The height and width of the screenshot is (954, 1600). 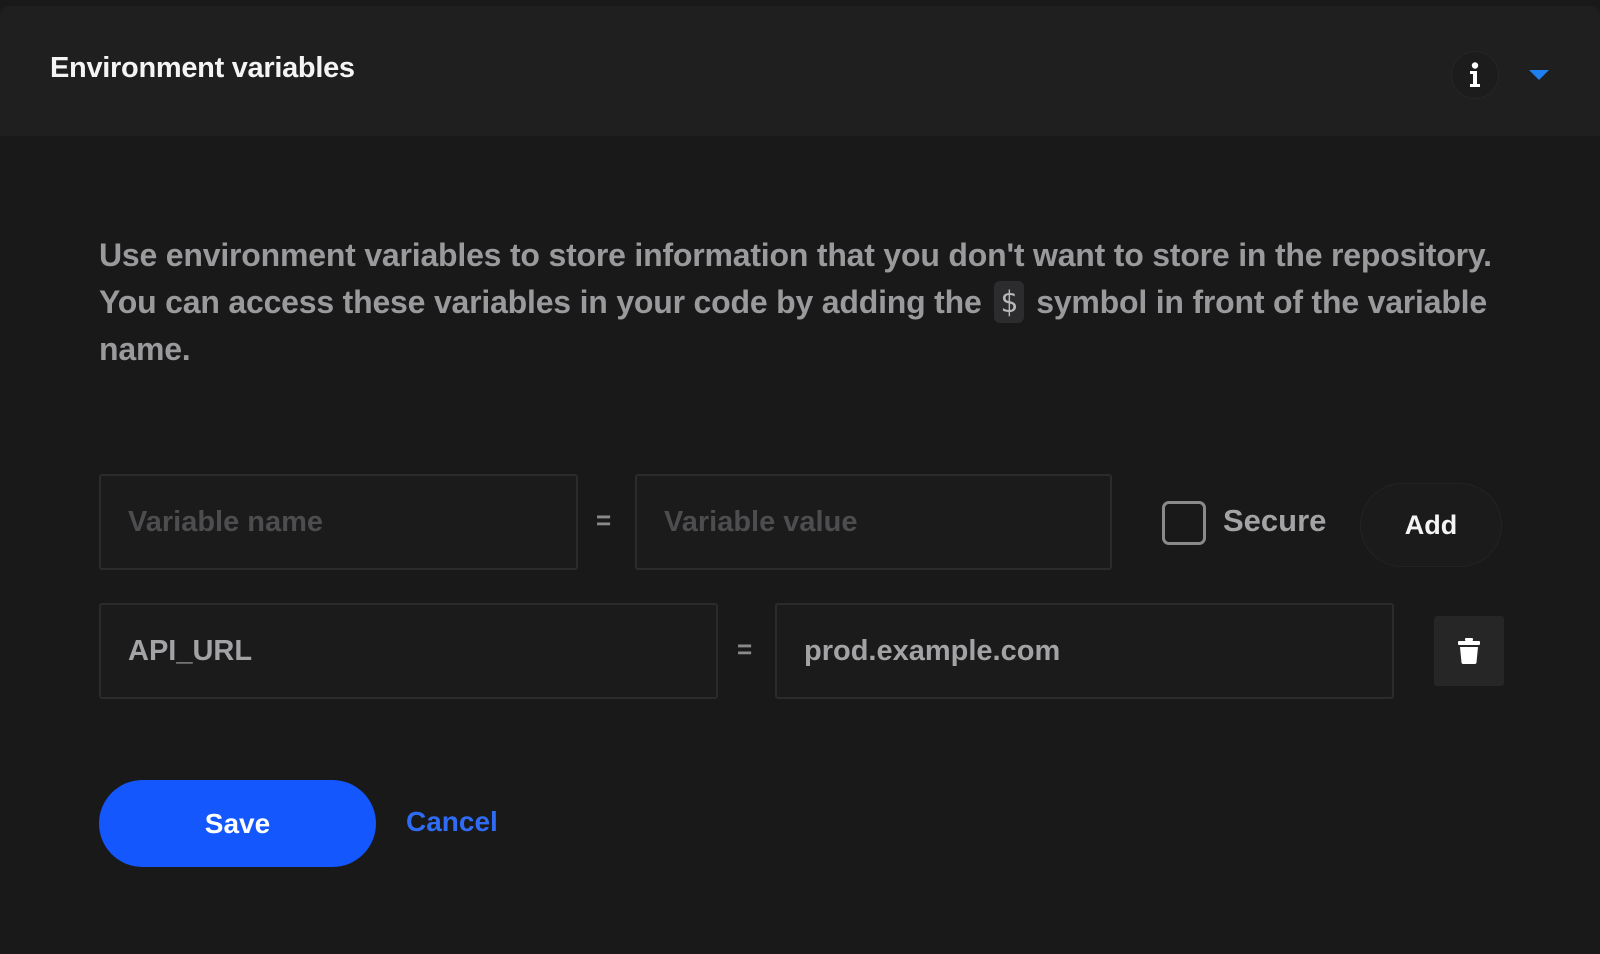 I want to click on panel-header: Environment variables, so click(x=800, y=71).